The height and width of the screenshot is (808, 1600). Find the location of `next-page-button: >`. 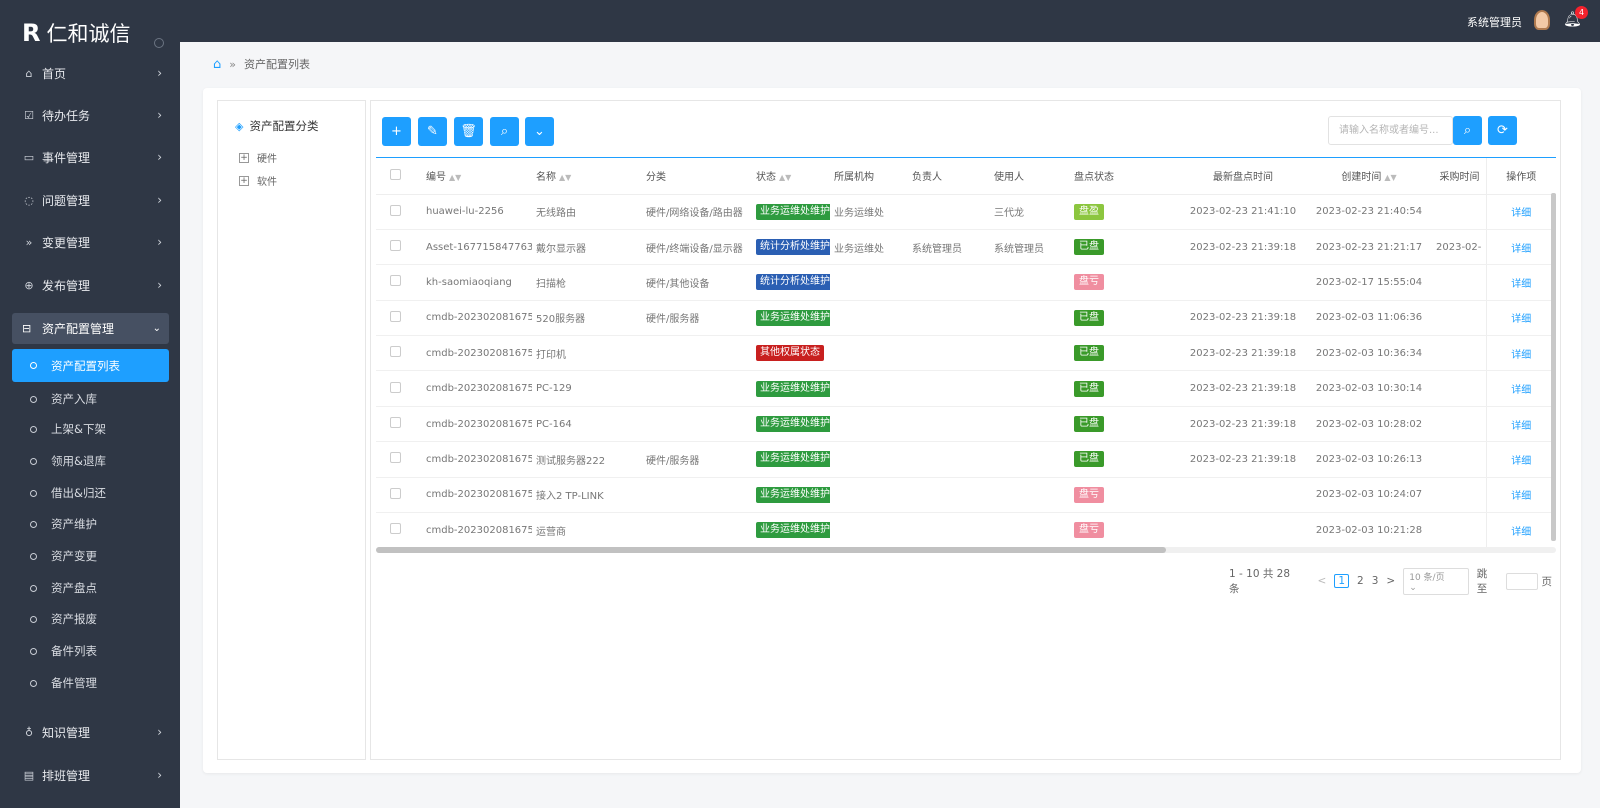

next-page-button: > is located at coordinates (1390, 581).